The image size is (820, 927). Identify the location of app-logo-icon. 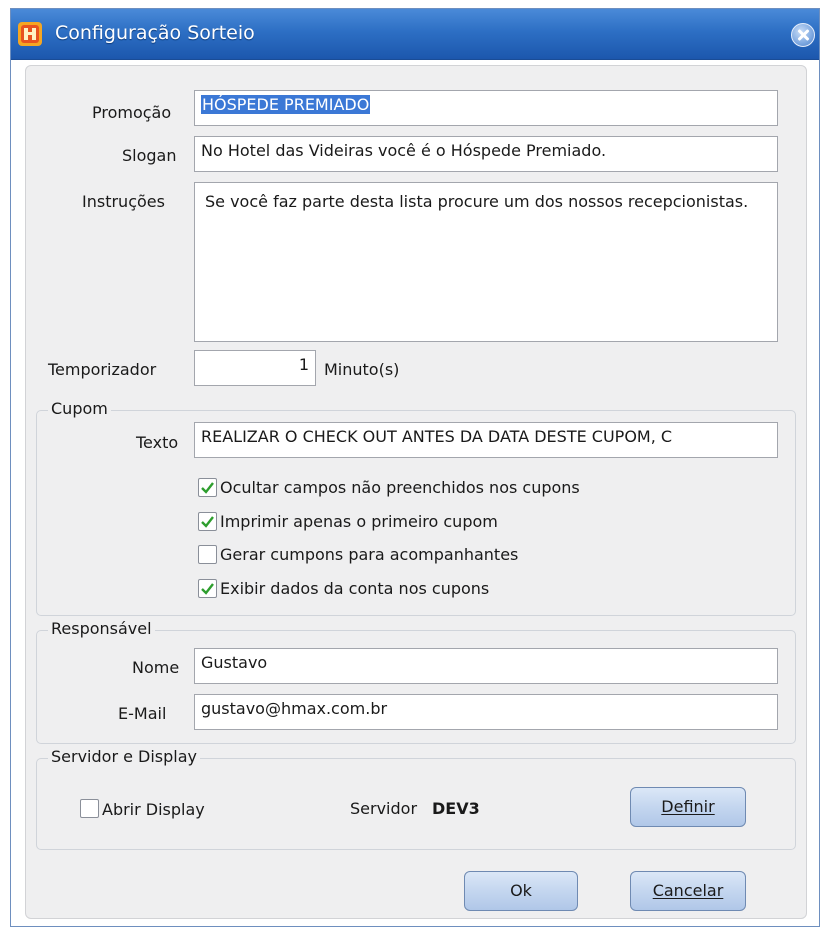
(30, 34).